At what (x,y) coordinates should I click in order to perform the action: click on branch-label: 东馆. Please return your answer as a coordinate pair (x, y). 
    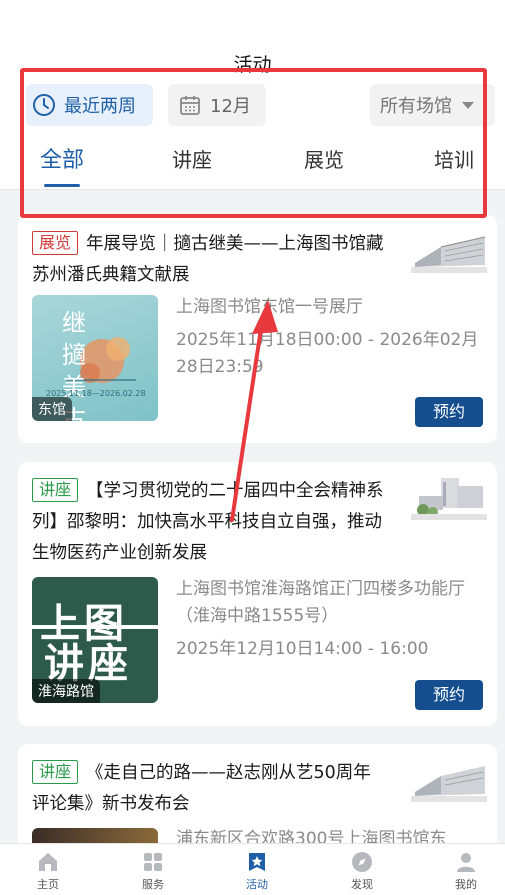
    Looking at the image, I should click on (52, 409).